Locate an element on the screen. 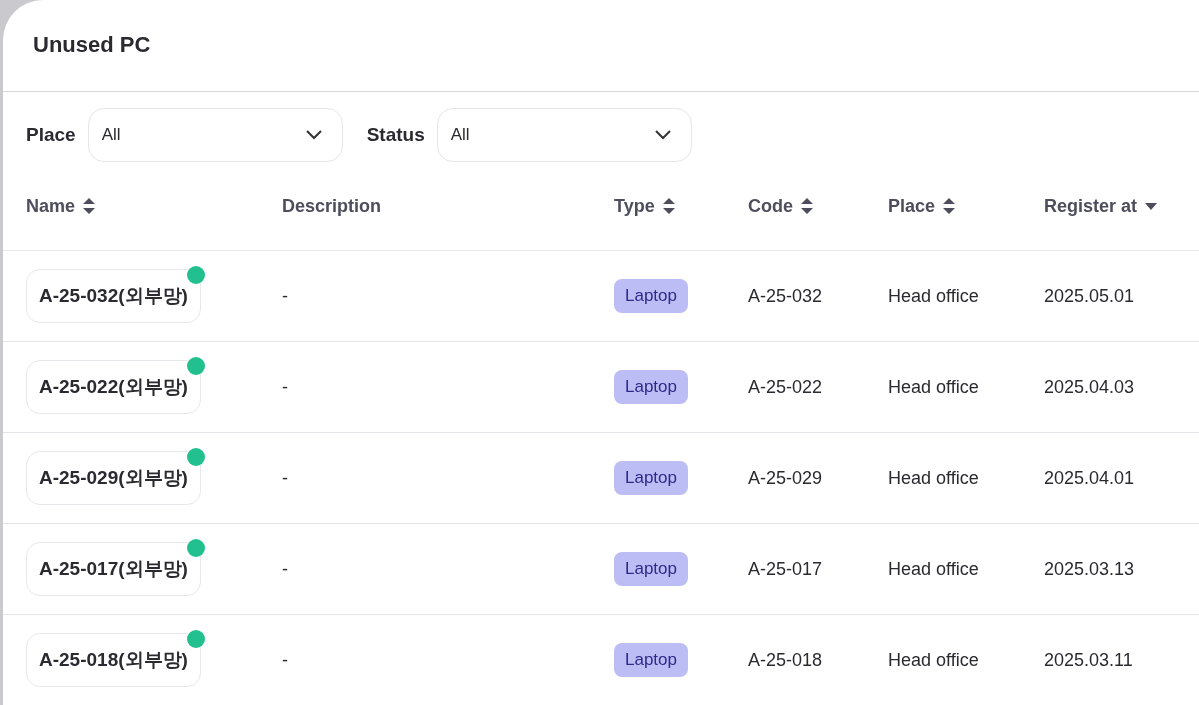 The image size is (1199, 705). column-header: Description is located at coordinates (332, 206).